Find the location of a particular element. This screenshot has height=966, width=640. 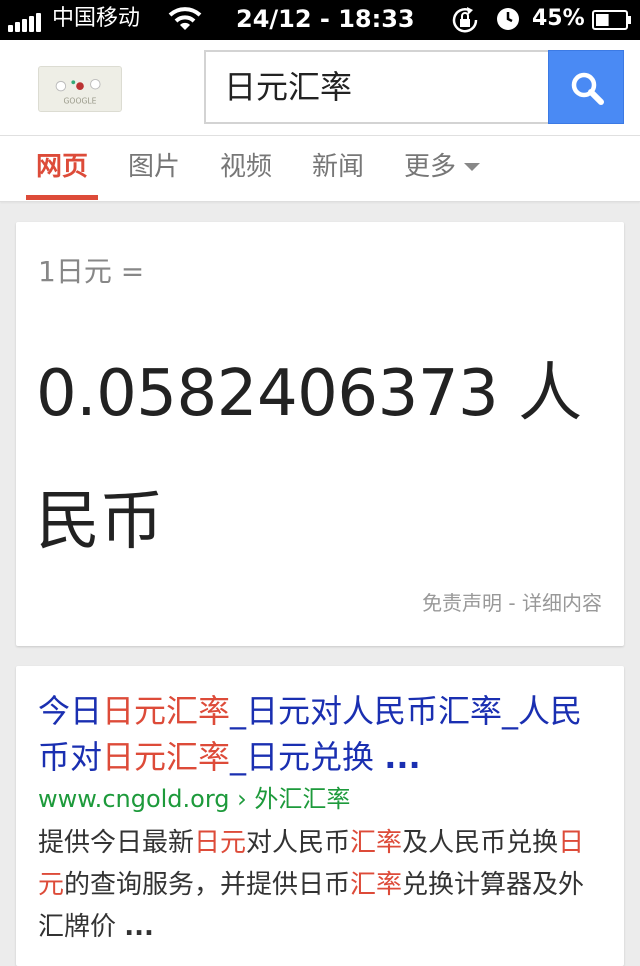

signal-icon is located at coordinates (28, 21).